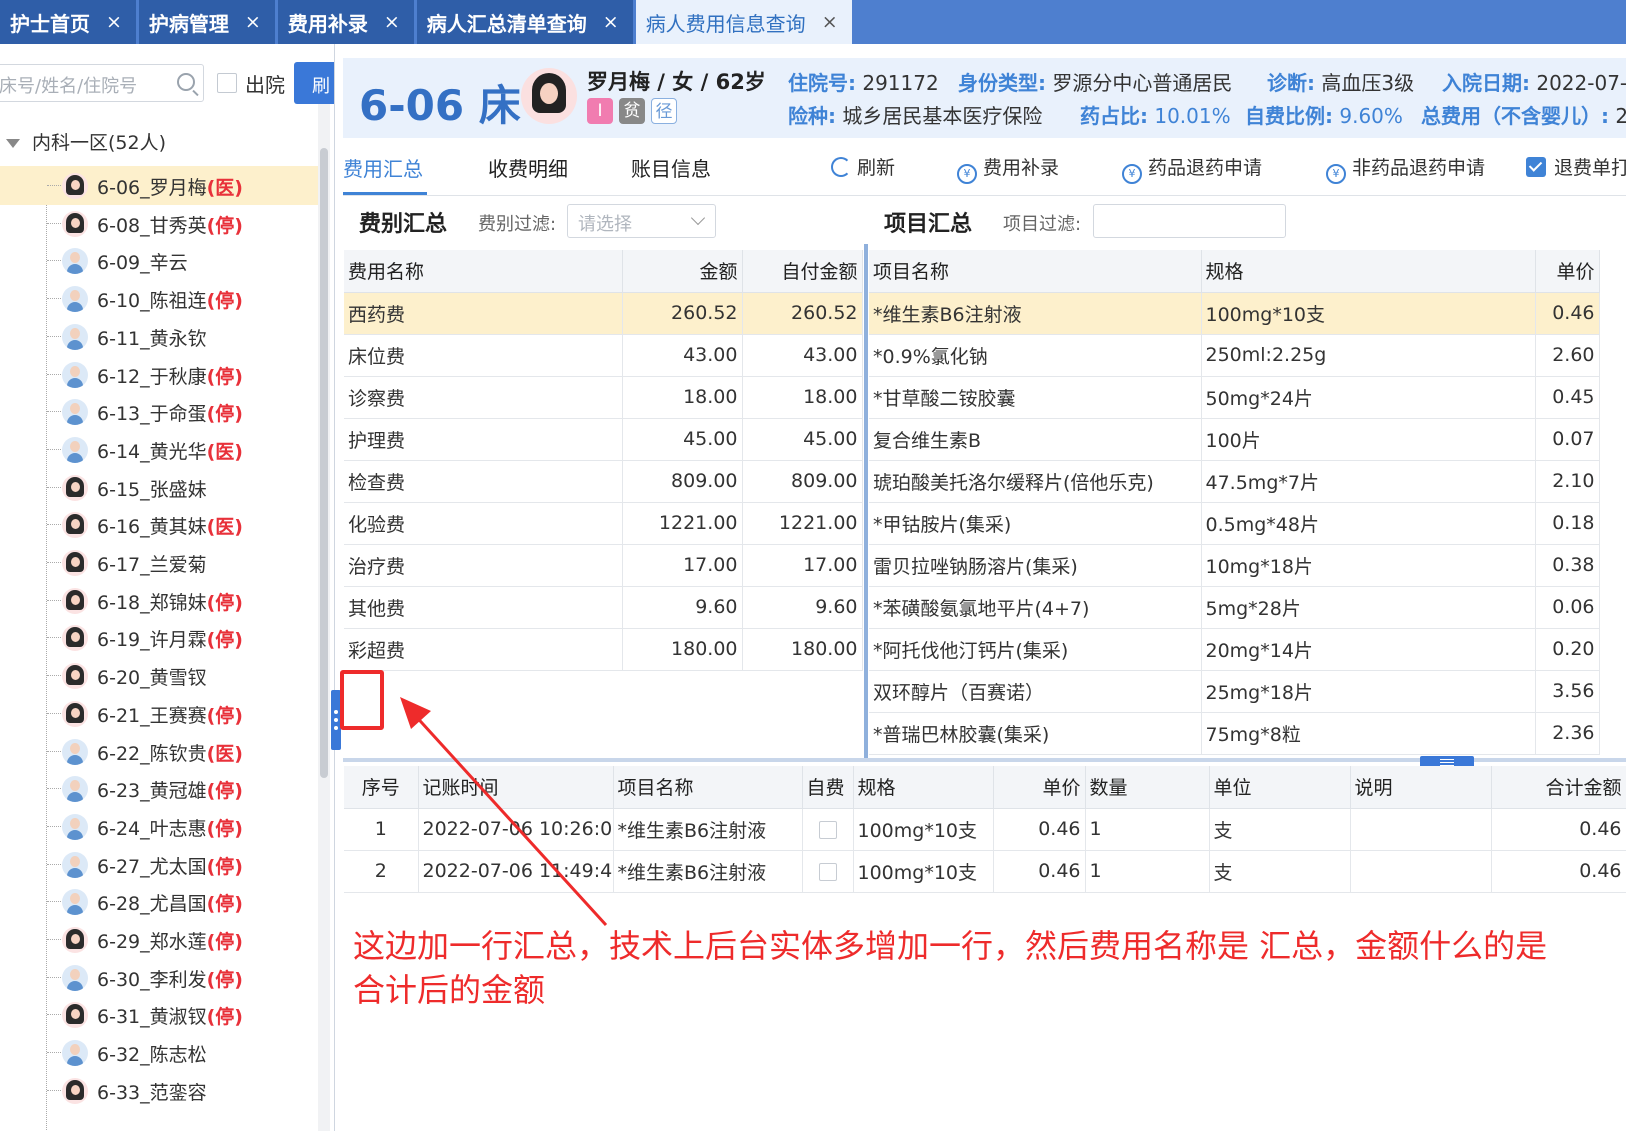 Image resolution: width=1626 pixels, height=1131 pixels. I want to click on sidebar-scrollbar, so click(324, 617).